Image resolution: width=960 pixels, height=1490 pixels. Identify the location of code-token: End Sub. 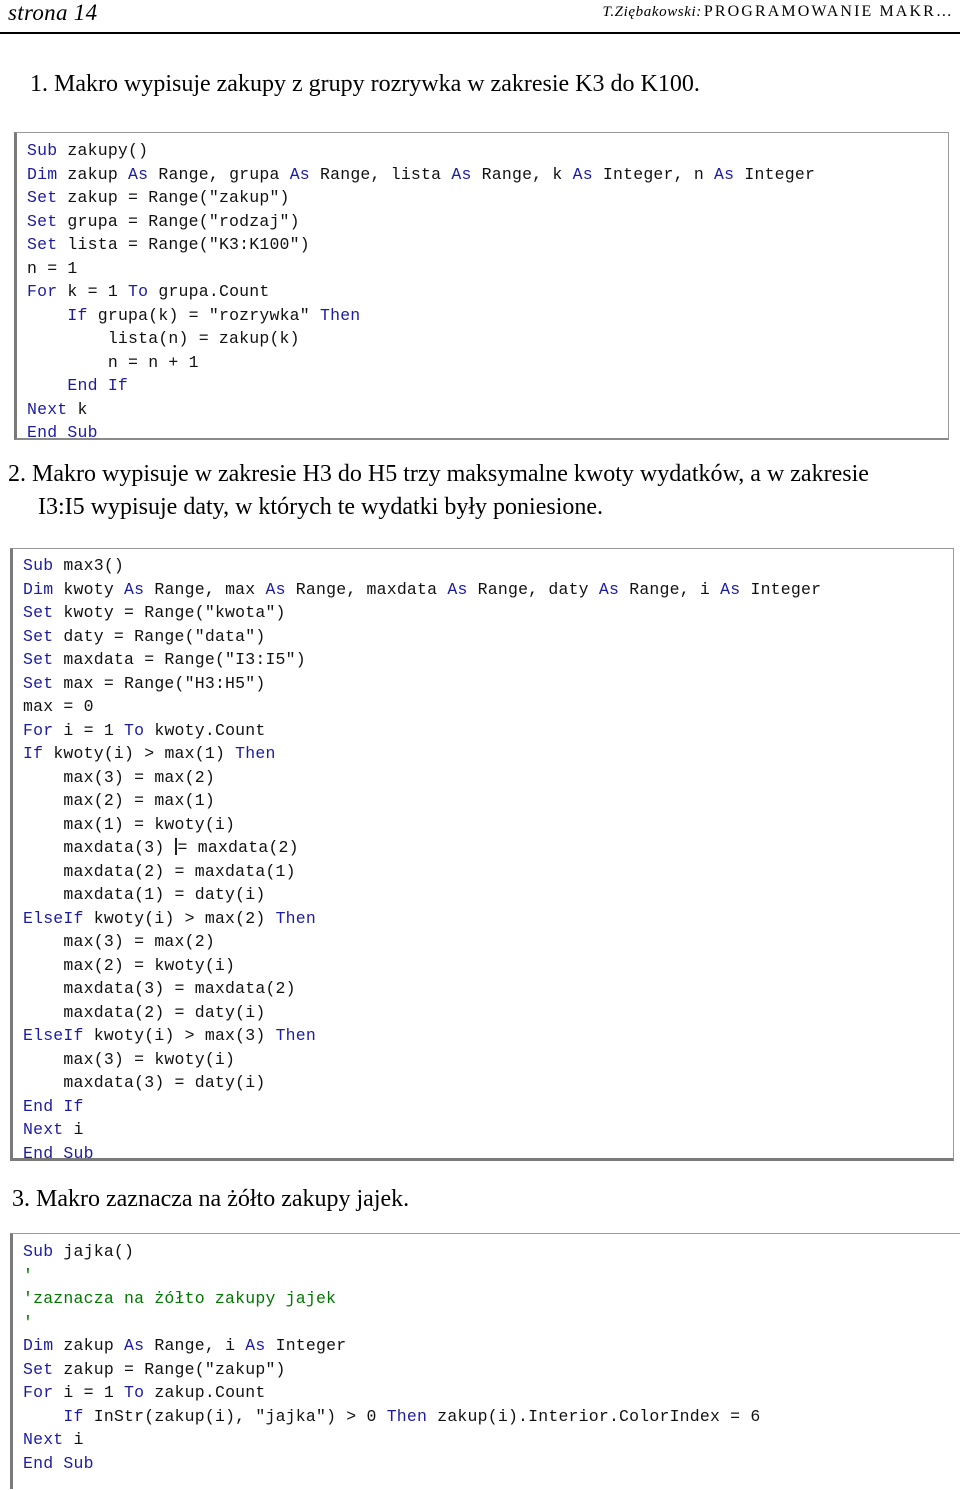
(58, 1152).